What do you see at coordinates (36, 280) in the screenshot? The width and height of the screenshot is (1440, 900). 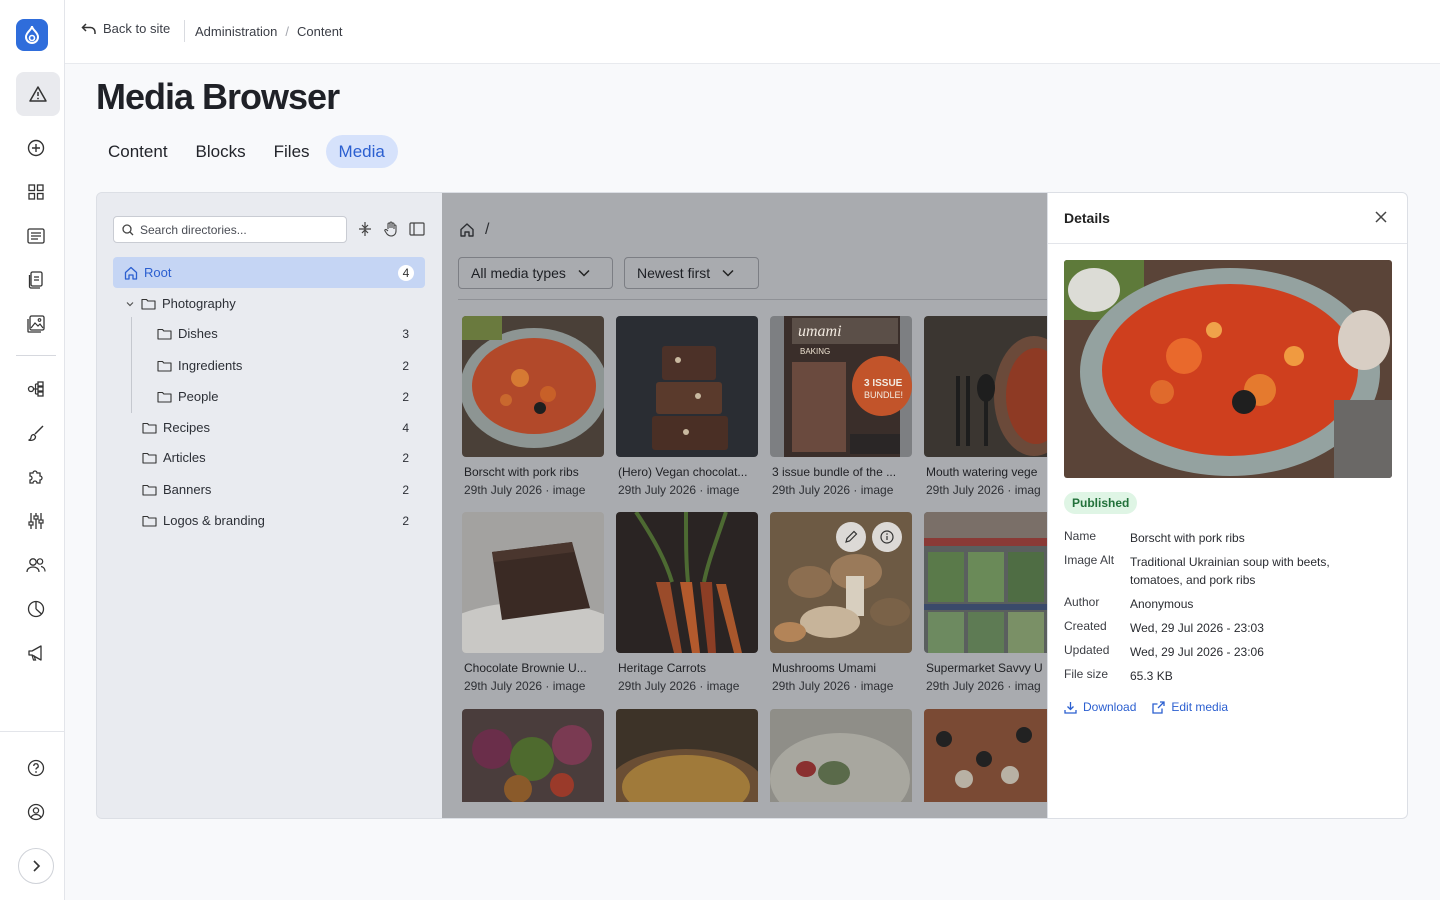 I see `documents-icon` at bounding box center [36, 280].